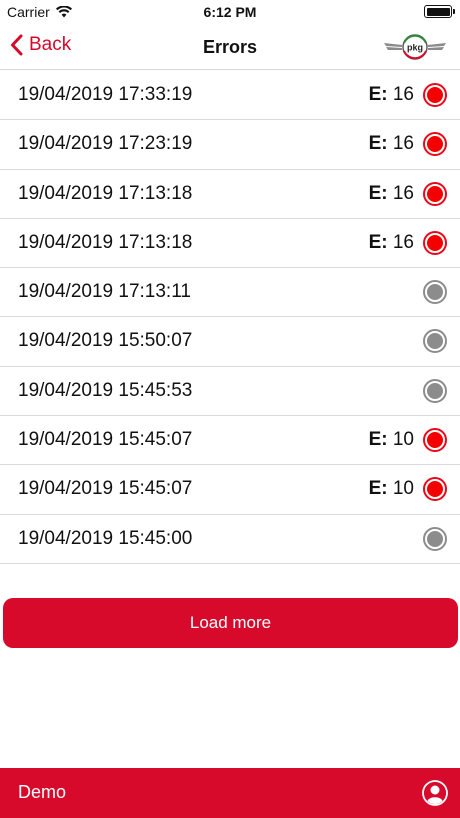 The width and height of the screenshot is (460, 818). Describe the element at coordinates (230, 539) in the screenshot. I see `list-item: 19/04/2019 15:45:00` at that location.